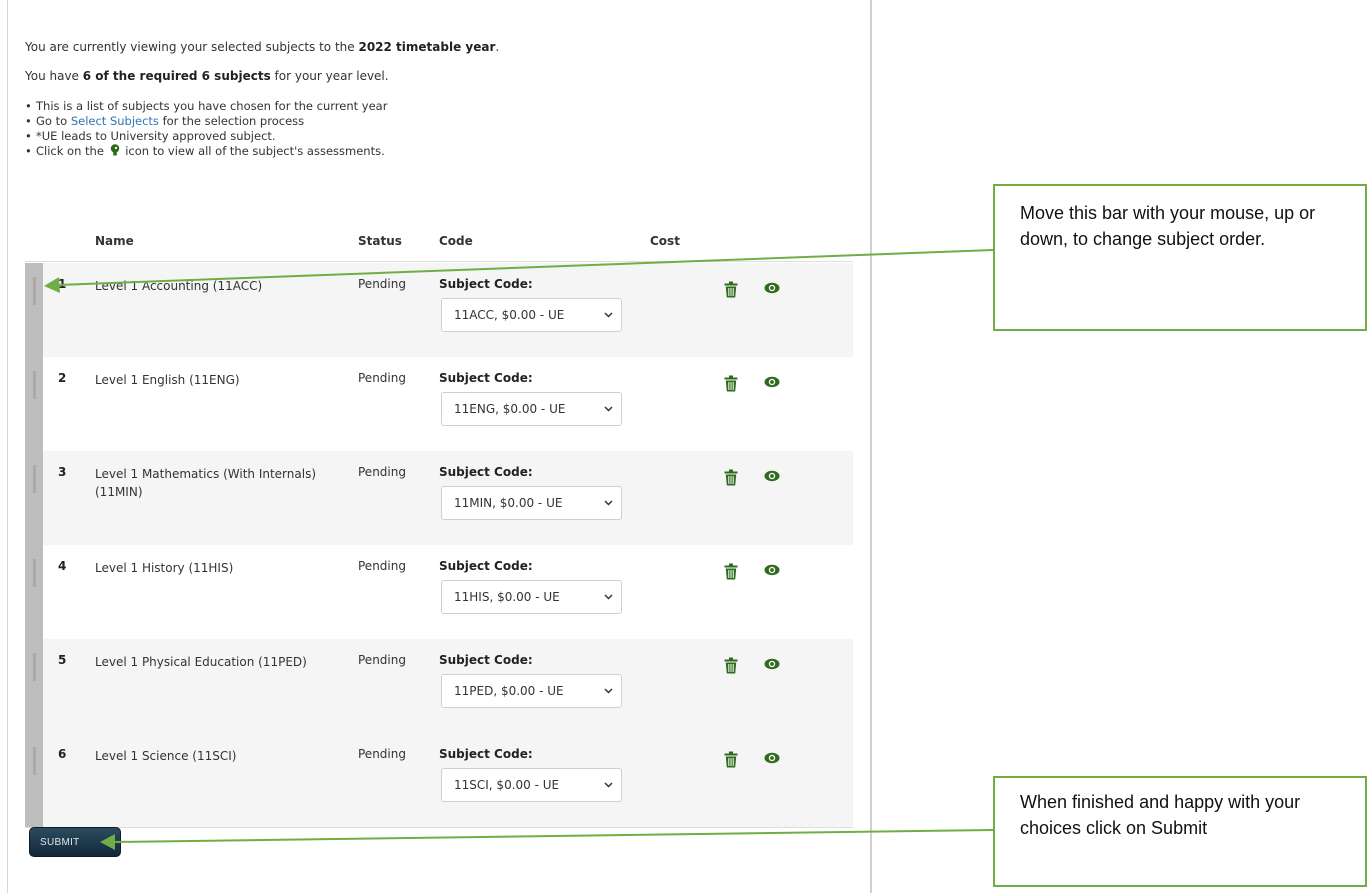  Describe the element at coordinates (62, 472) in the screenshot. I see `row-number: 3` at that location.